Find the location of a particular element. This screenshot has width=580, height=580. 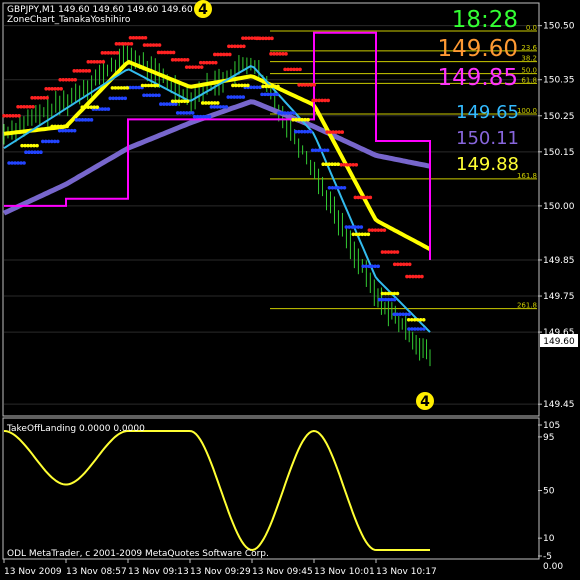

price-tick-label: 150.15 is located at coordinates (559, 153).